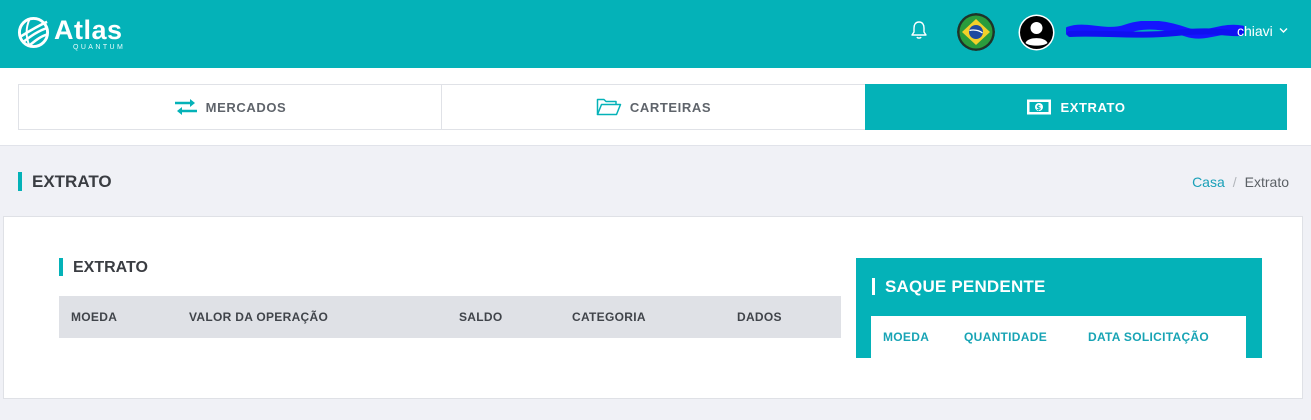 Image resolution: width=1311 pixels, height=420 pixels. Describe the element at coordinates (976, 32) in the screenshot. I see `brazil-flag-icon` at that location.